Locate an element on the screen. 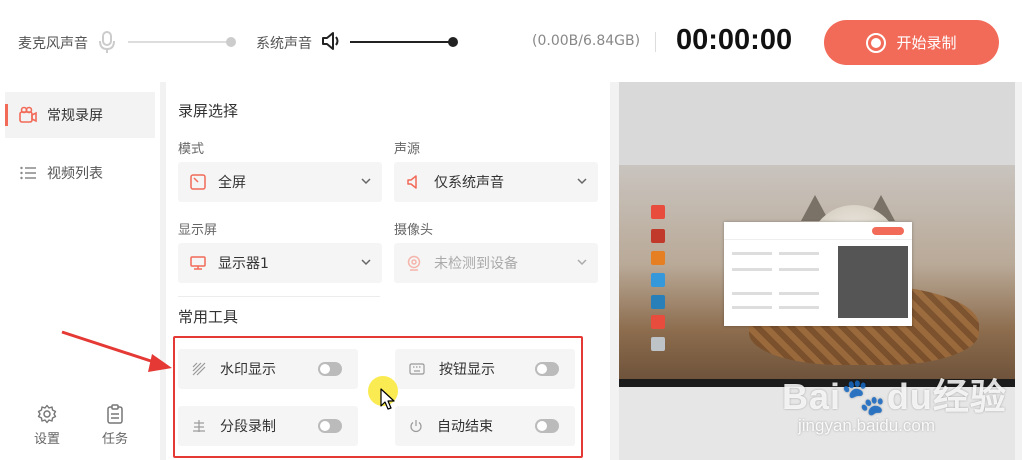  settings-button: 设置 is located at coordinates (47, 425).